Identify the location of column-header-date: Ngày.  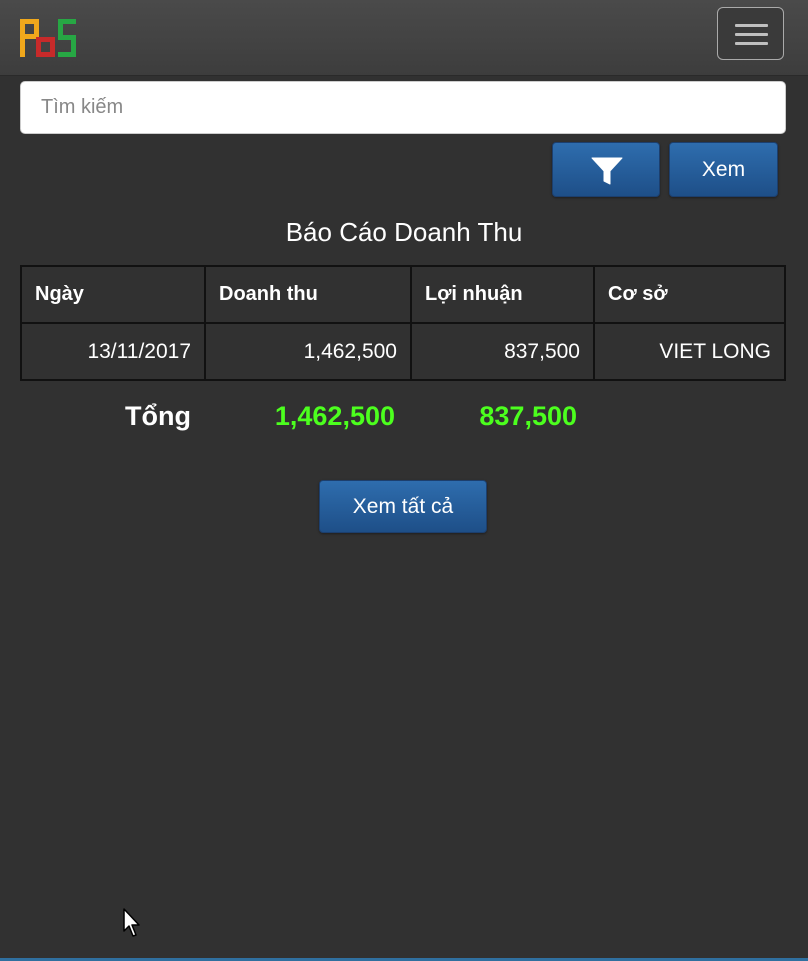
(113, 294).